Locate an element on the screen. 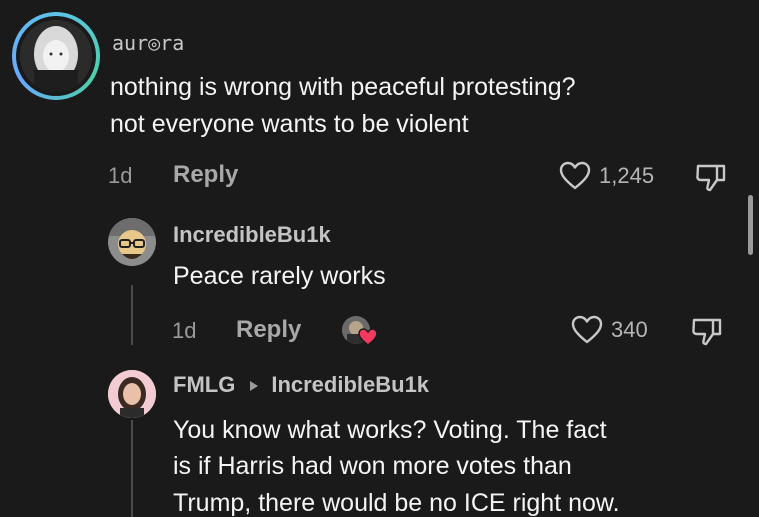 The height and width of the screenshot is (517, 759). heart-filled-icon is located at coordinates (368, 337).